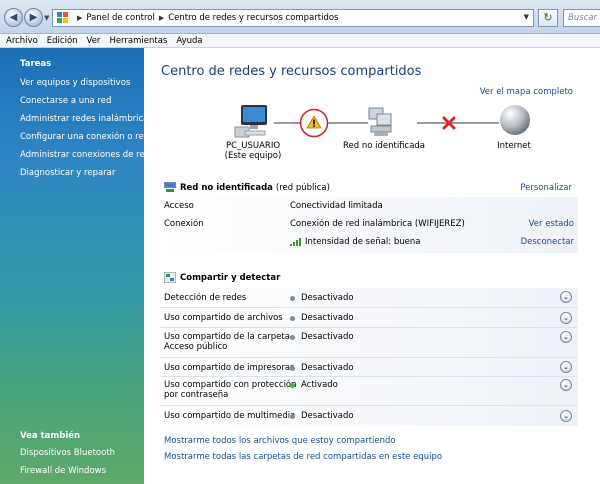  I want to click on sharing-icon, so click(170, 277).